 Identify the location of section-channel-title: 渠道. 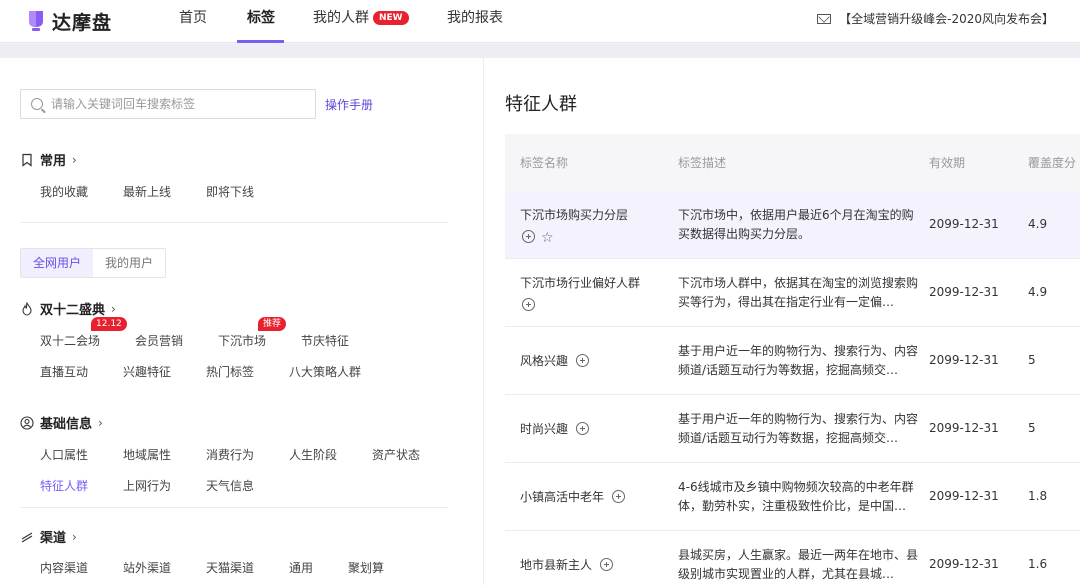
(53, 538).